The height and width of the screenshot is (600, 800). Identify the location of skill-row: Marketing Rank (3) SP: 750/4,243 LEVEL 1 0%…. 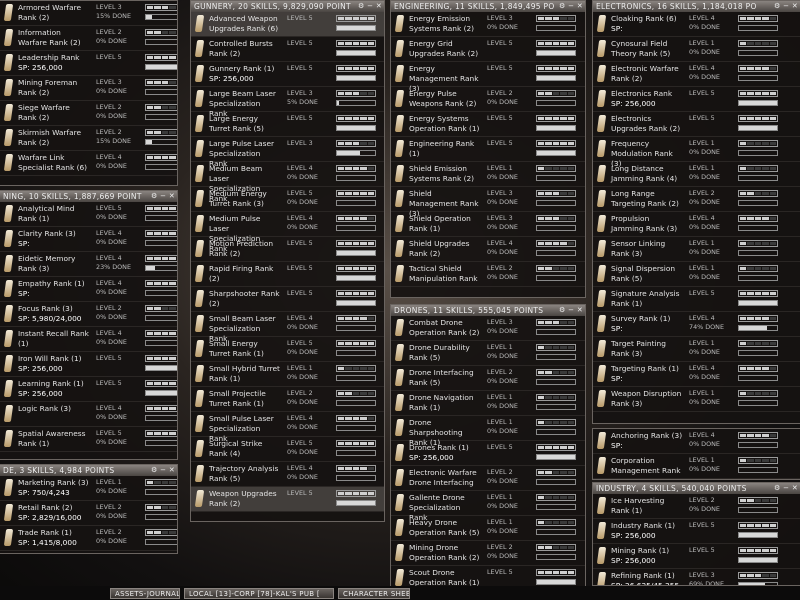
(88, 488).